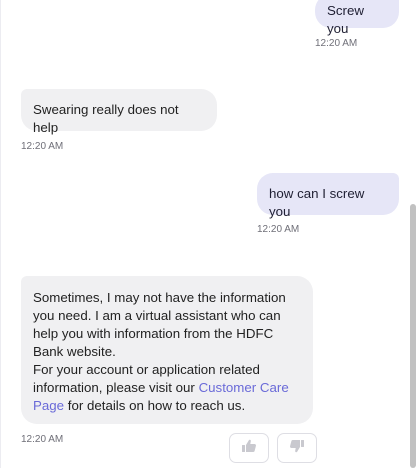 This screenshot has height=468, width=418. What do you see at coordinates (413, 336) in the screenshot?
I see `scrollbar-thumb` at bounding box center [413, 336].